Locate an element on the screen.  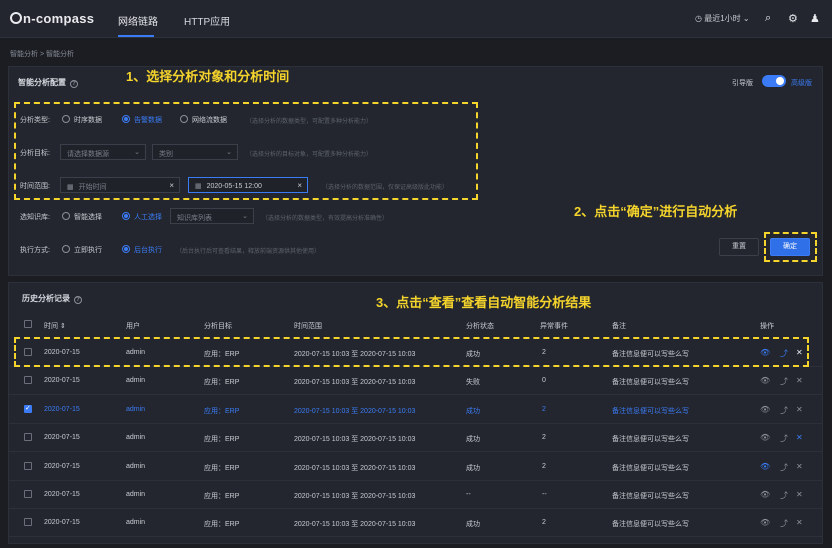
radio-time-series is located at coordinates (66, 119).